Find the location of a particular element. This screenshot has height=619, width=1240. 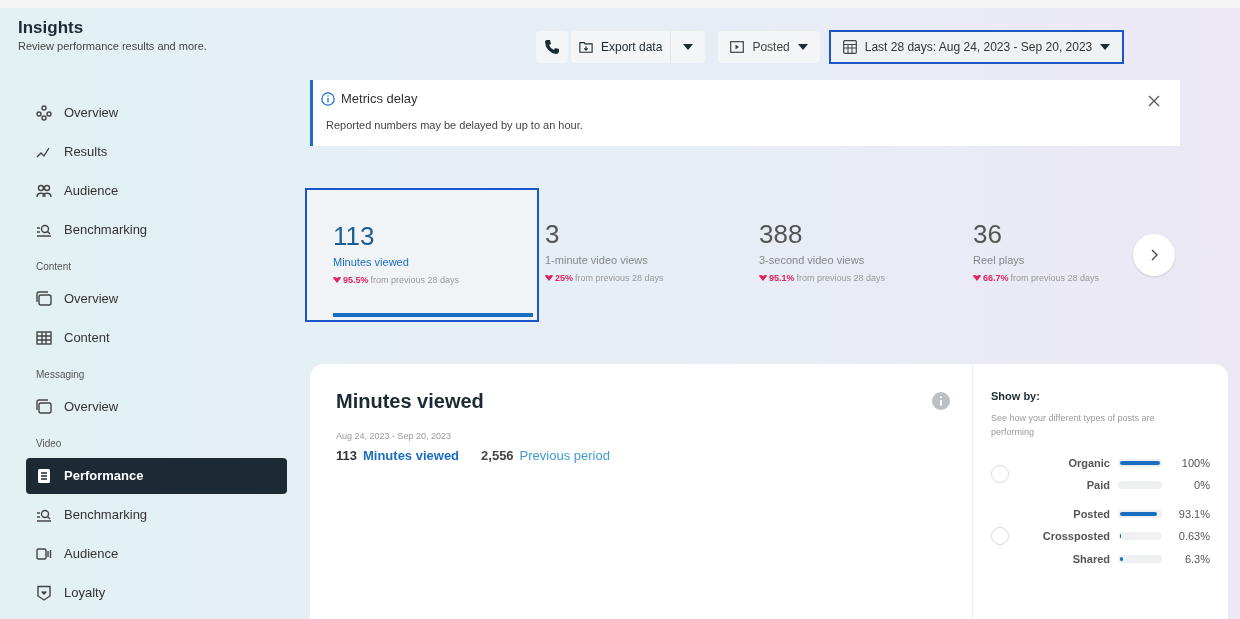

metric-change: 25% is located at coordinates (564, 278).